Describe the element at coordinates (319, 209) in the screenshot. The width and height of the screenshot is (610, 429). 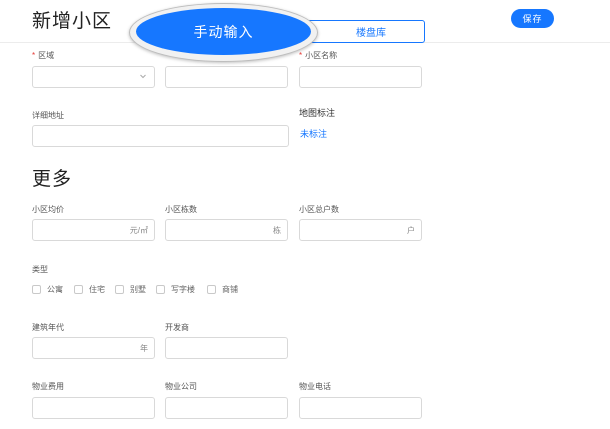
I see `household-count-label: 小区总户数` at that location.